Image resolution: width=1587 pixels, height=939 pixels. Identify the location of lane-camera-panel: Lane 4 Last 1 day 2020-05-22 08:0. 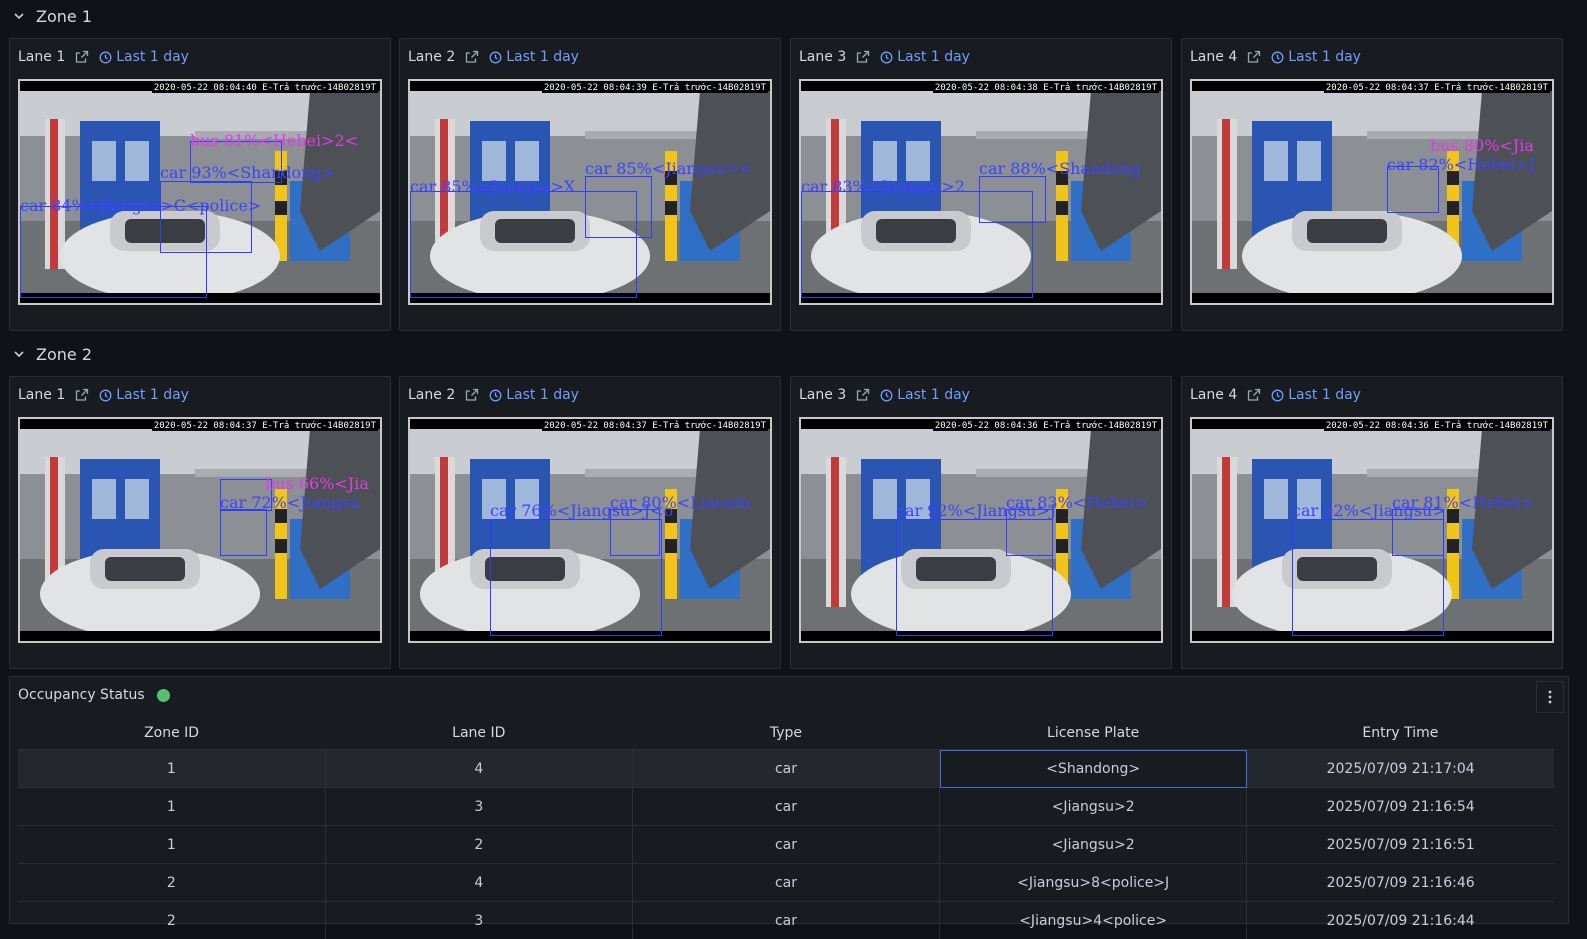
(1372, 184).